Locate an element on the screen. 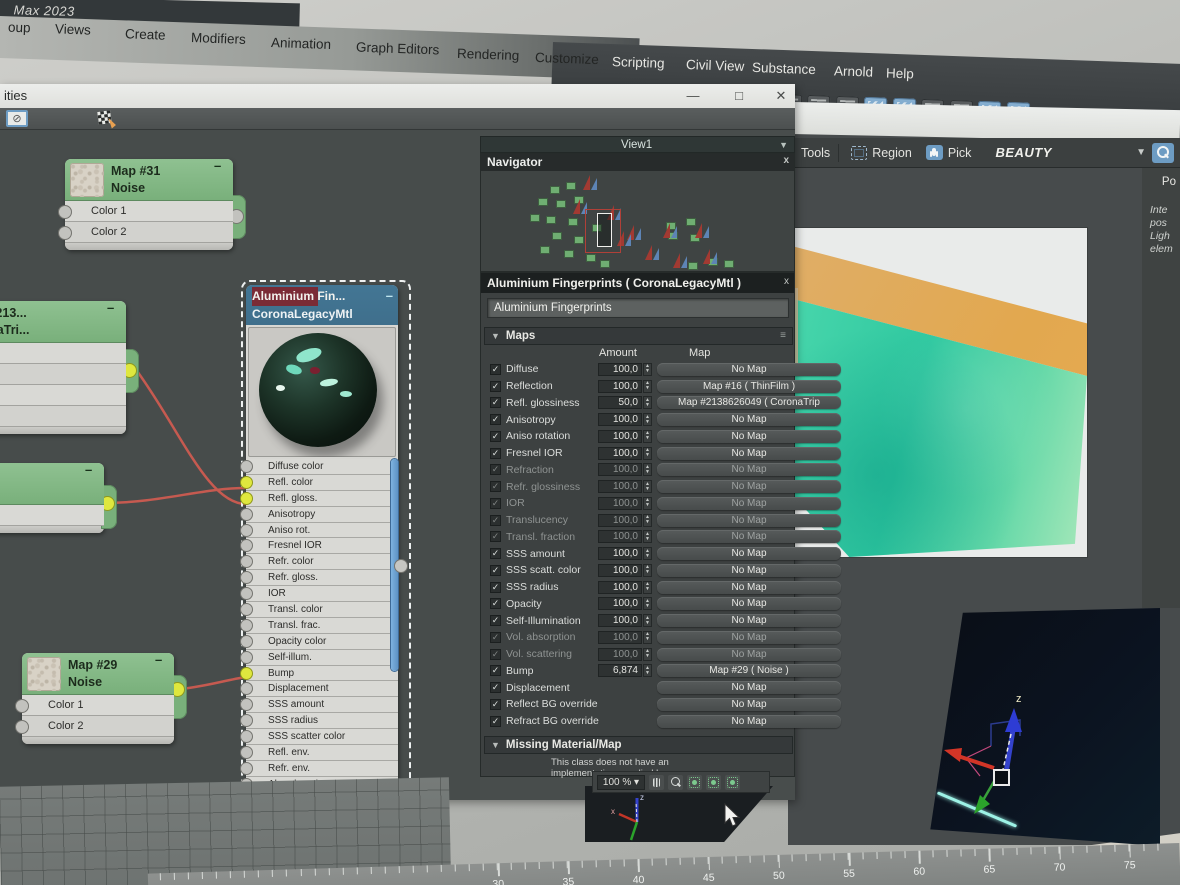 The image size is (1180, 885). node-input-slot: Color 1 is located at coordinates (94, 705).